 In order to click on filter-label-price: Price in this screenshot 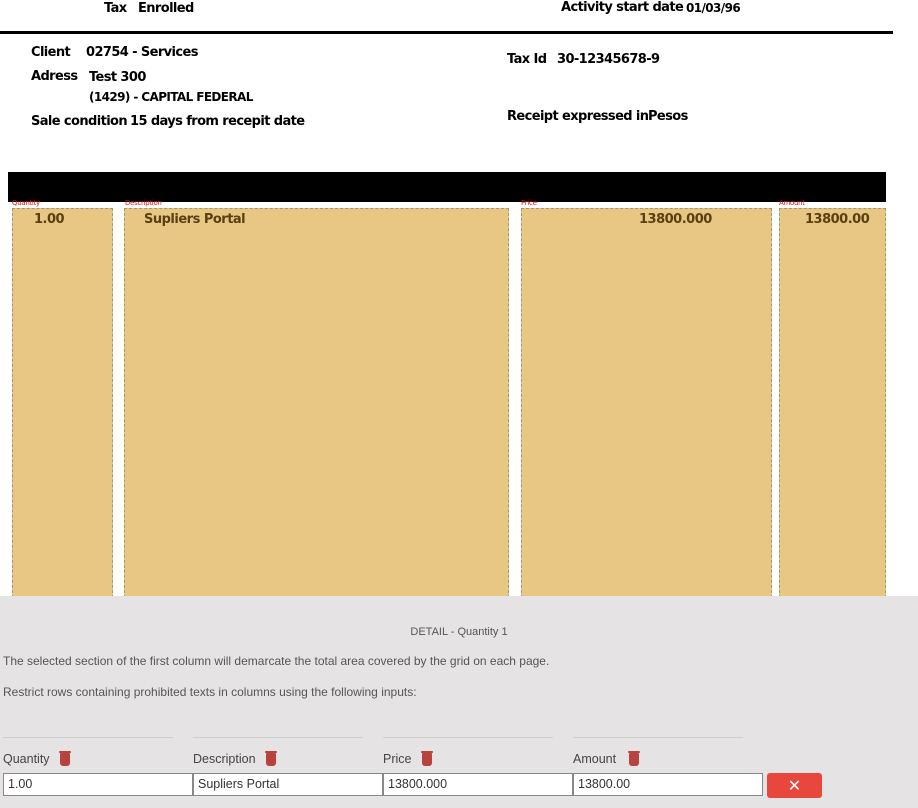, I will do `click(397, 759)`.